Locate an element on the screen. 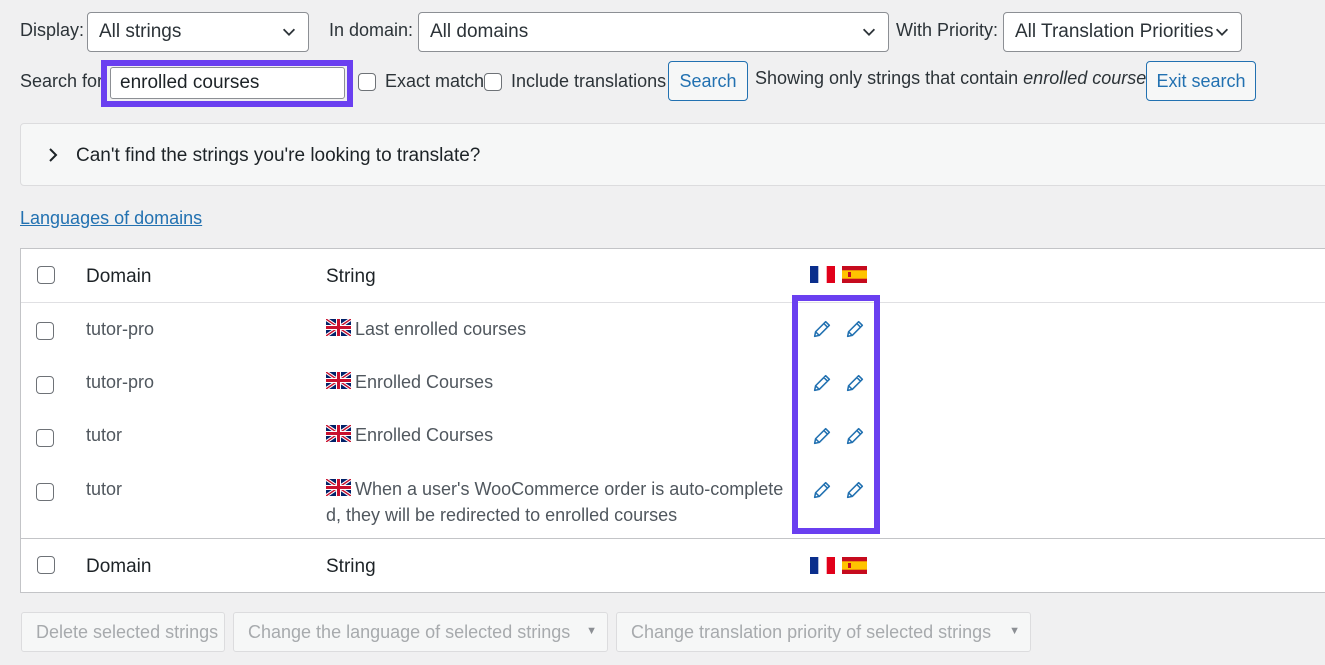 The width and height of the screenshot is (1325, 665). domain-label: In domain: is located at coordinates (371, 30).